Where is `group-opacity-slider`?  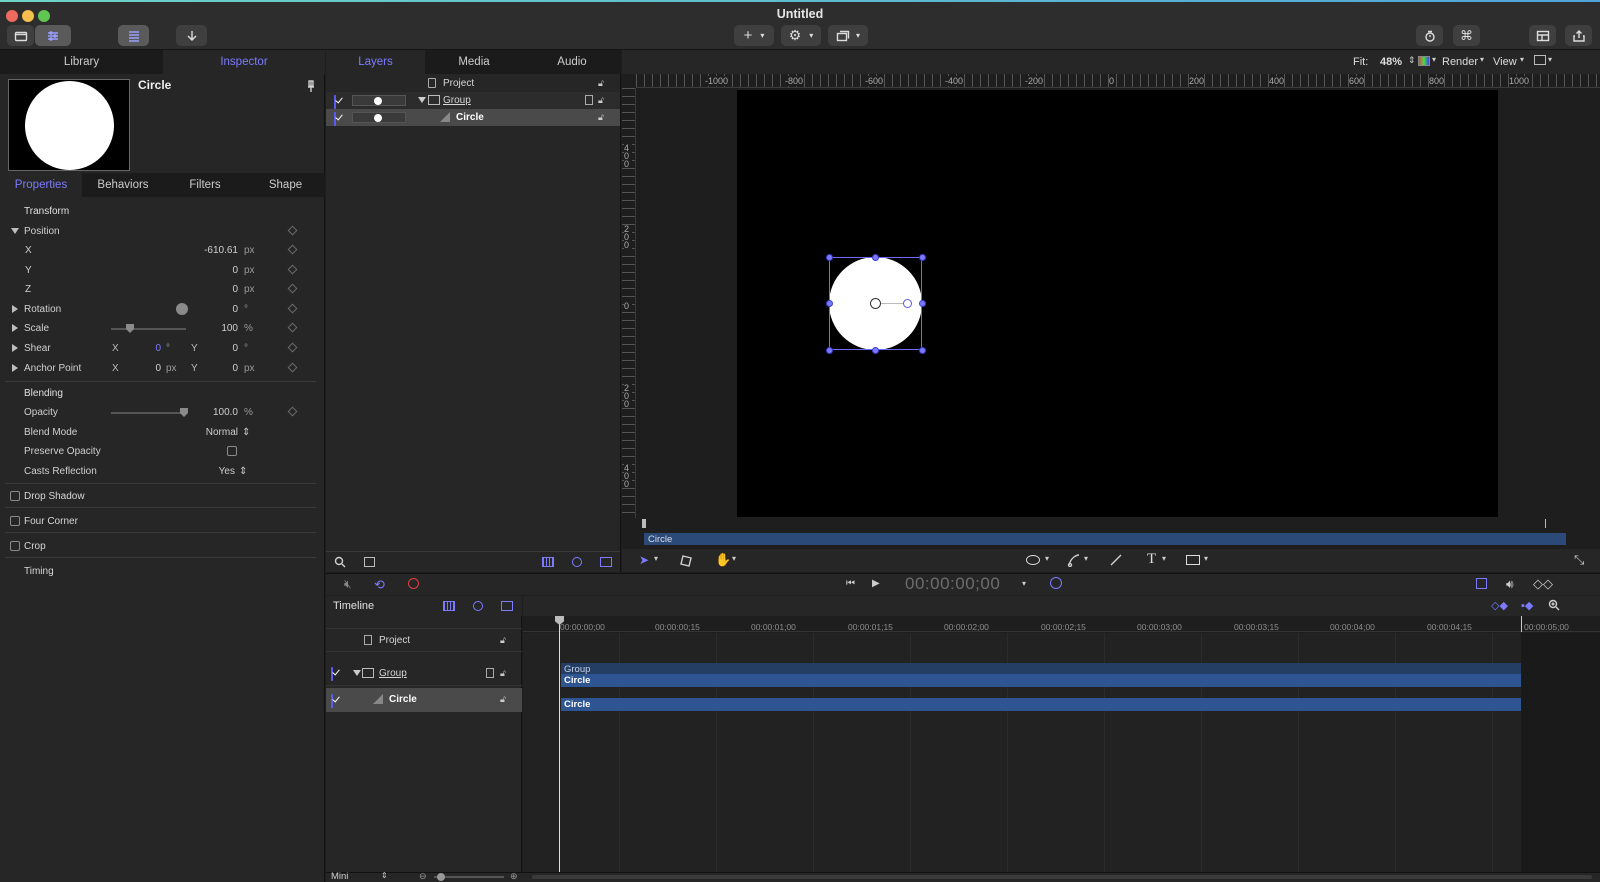
group-opacity-slider is located at coordinates (379, 100).